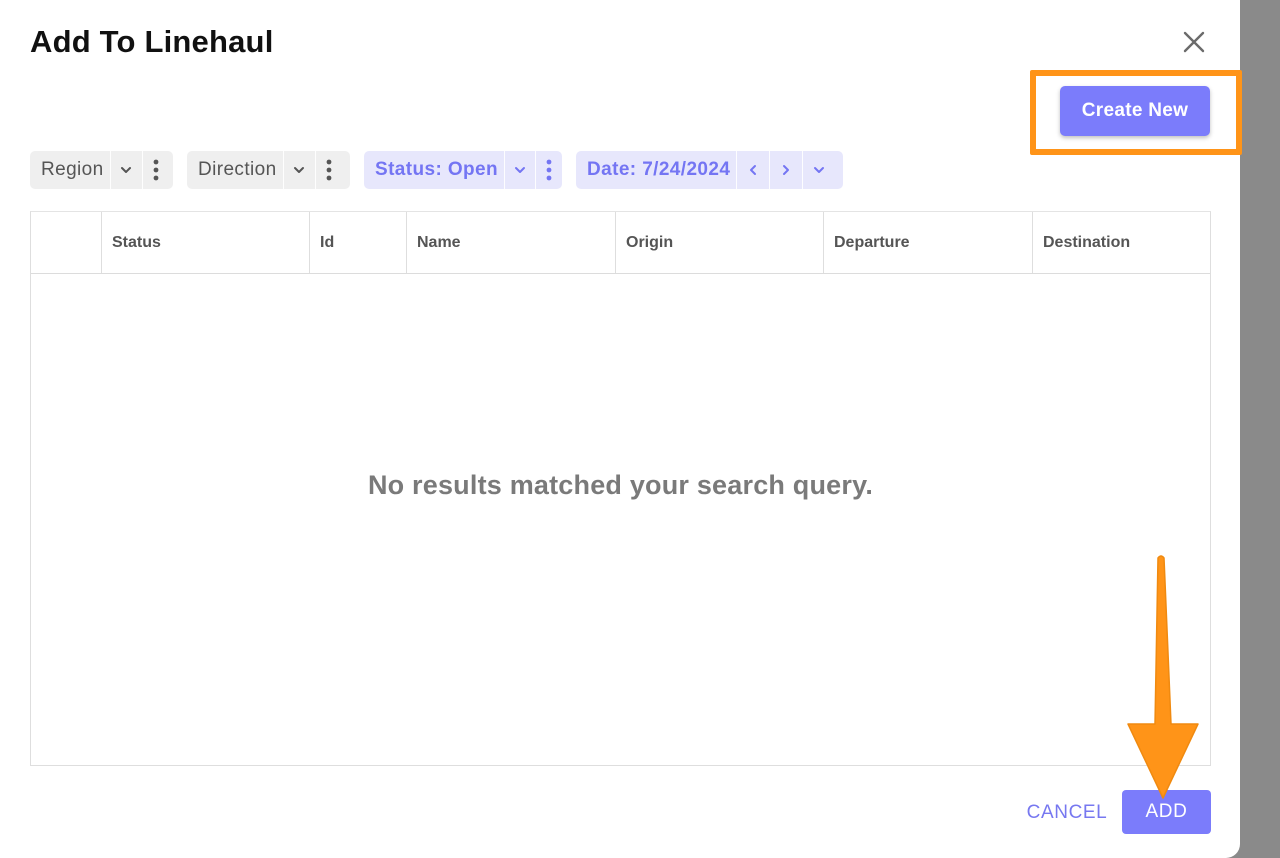  What do you see at coordinates (927, 242) in the screenshot?
I see `column-header-departure: Departure` at bounding box center [927, 242].